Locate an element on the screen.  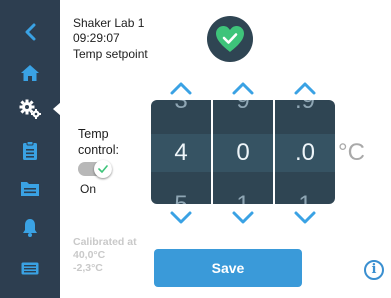
toggle-knob is located at coordinates (103, 169).